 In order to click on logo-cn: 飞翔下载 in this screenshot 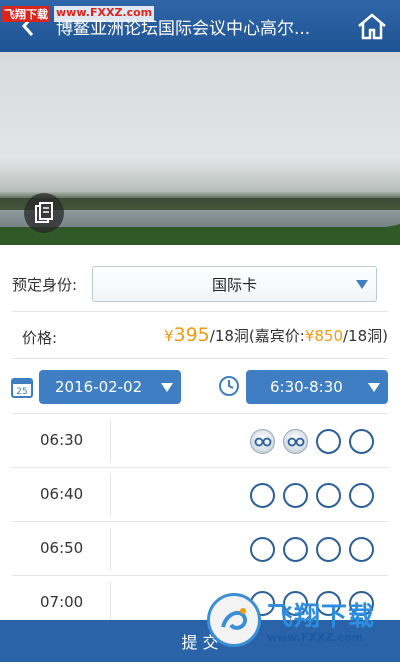, I will do `click(321, 617)`.